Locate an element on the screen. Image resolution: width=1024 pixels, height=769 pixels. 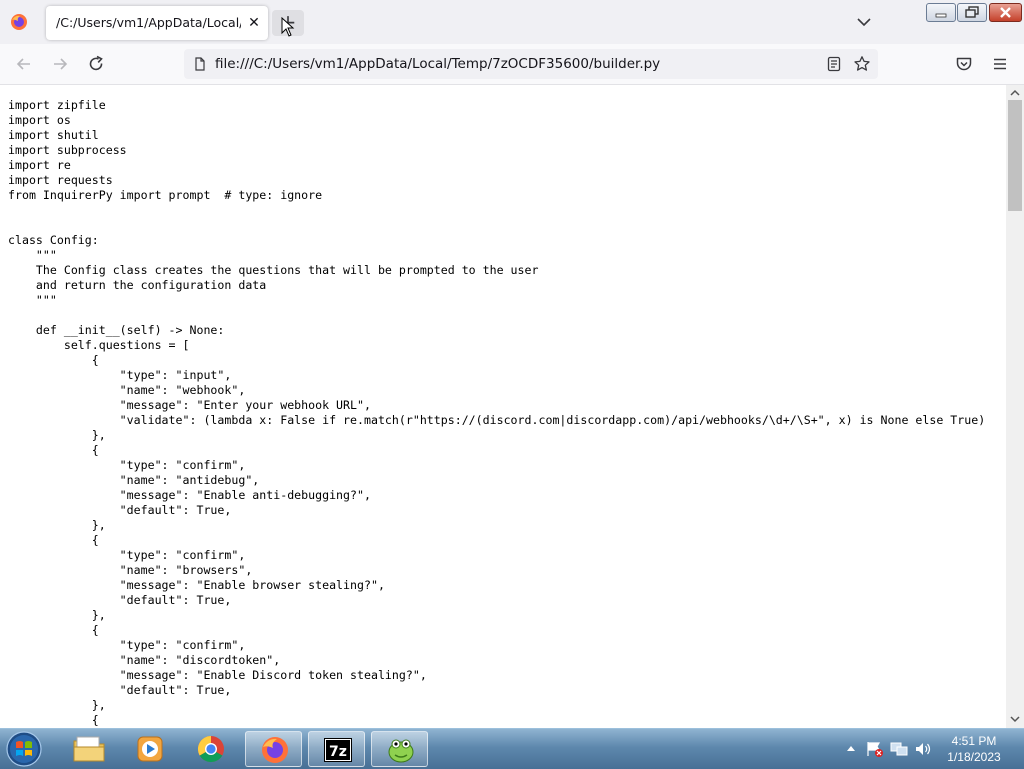
forward-arrow-icon is located at coordinates (60, 64).